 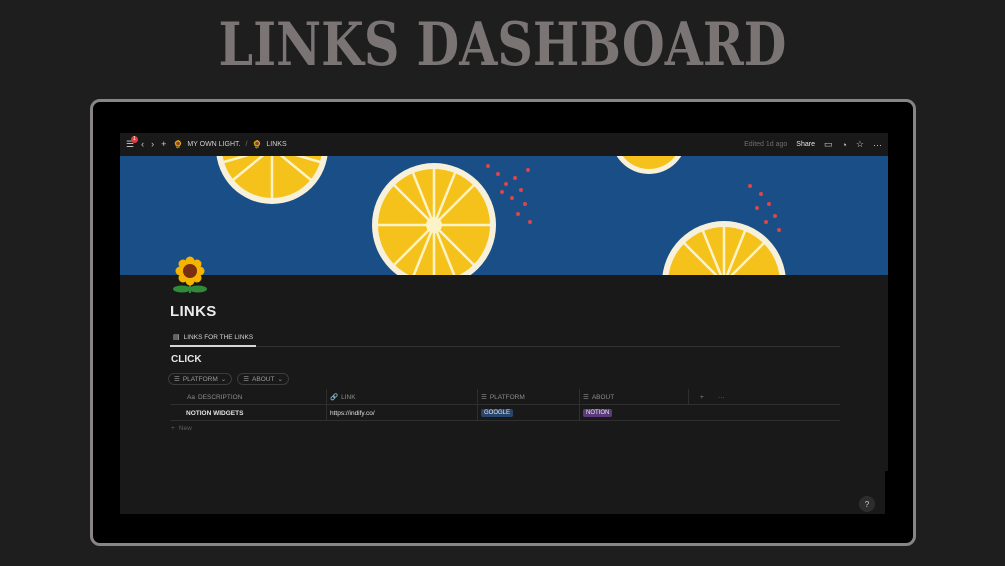 I want to click on database-view-tabs: ▤ LINKS FOR THE LINKS, so click(x=505, y=338).